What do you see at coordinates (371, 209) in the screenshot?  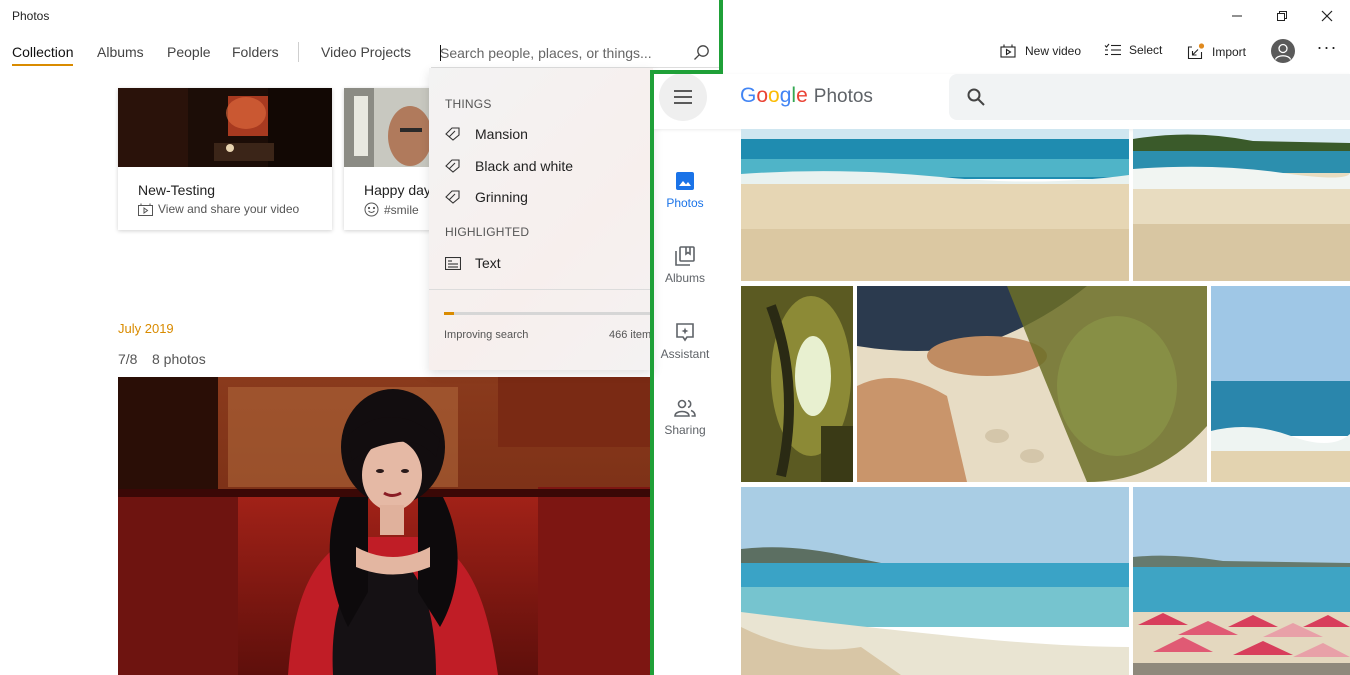 I see `smile-icon` at bounding box center [371, 209].